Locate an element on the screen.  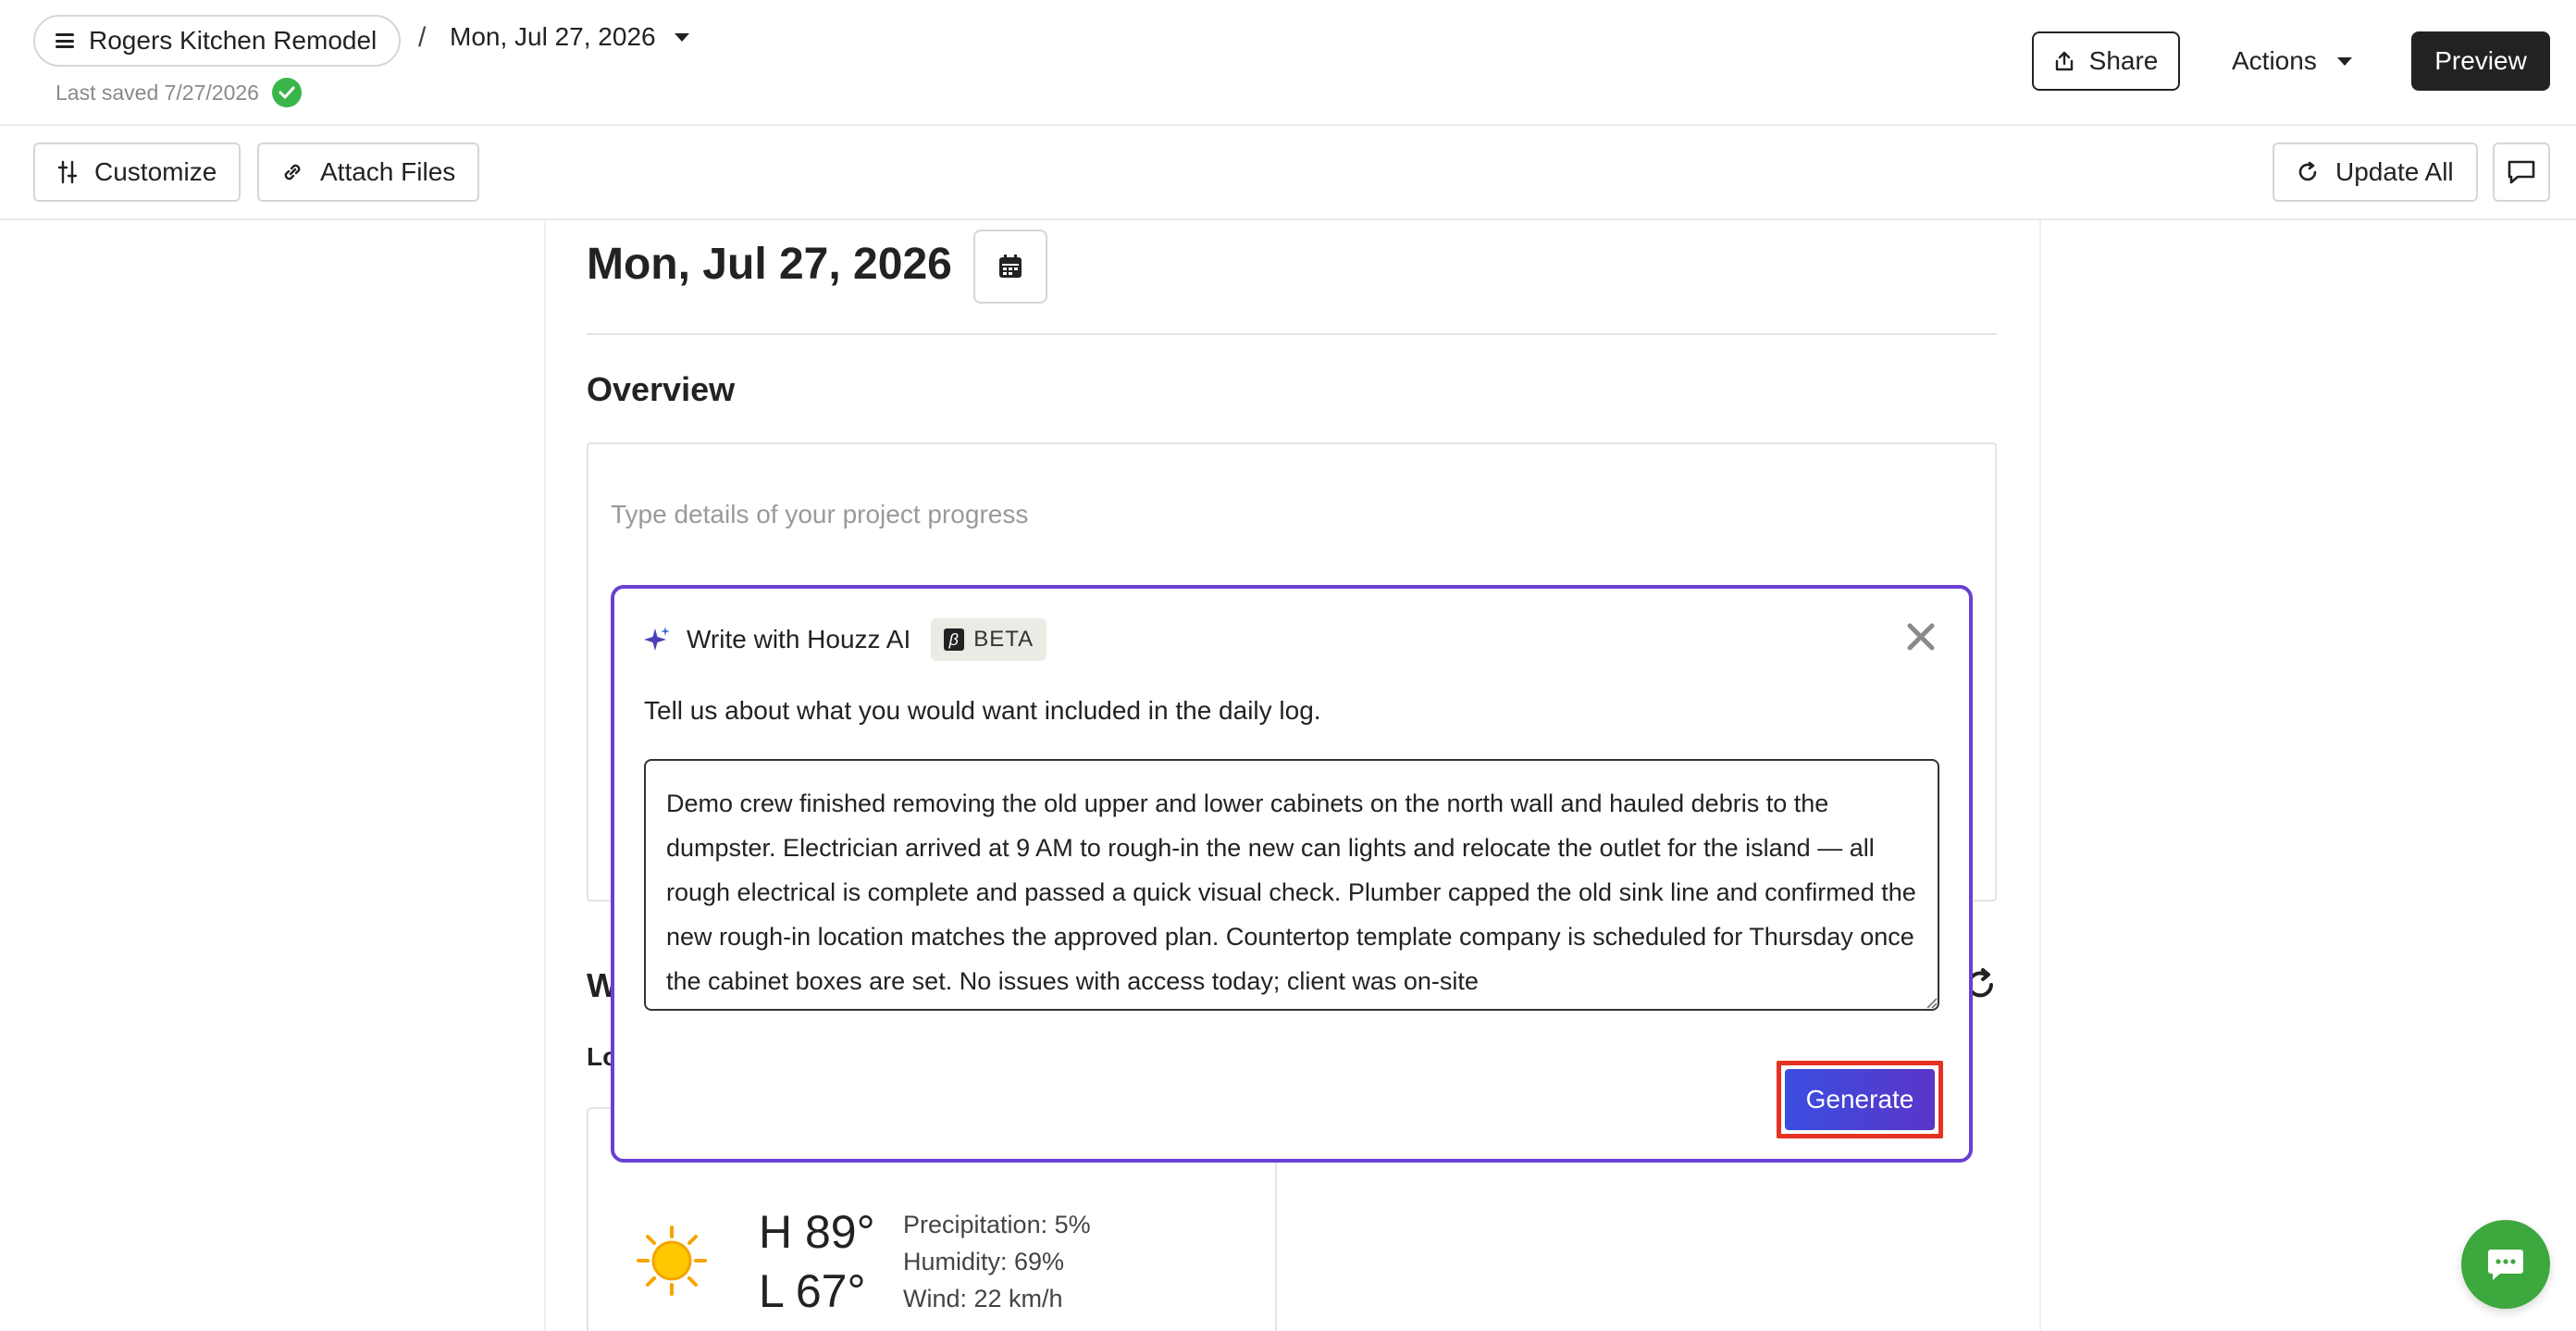
project-name: Rogers Kitchen Remodel is located at coordinates (233, 40).